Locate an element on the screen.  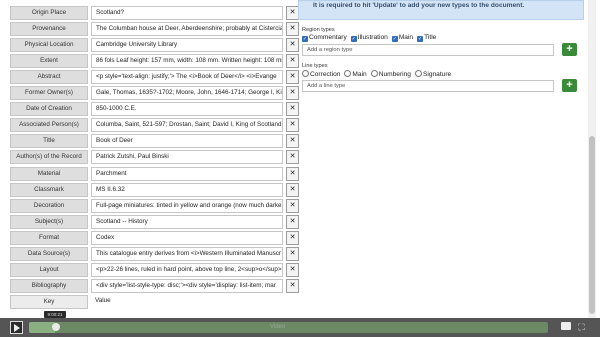
line-type-option: Correction is located at coordinates (321, 74).